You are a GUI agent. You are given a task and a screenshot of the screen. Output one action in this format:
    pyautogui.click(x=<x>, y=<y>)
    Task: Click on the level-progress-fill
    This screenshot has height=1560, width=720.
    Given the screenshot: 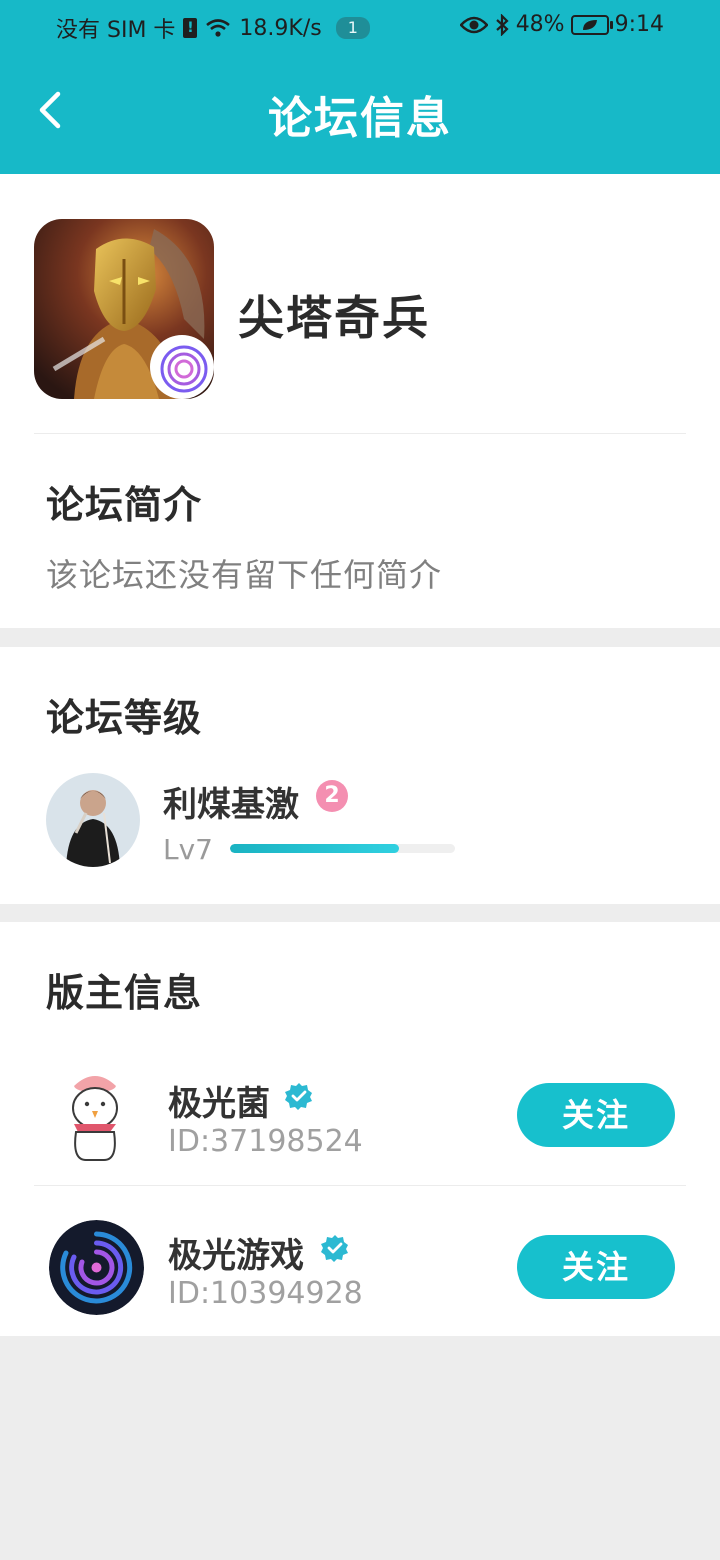 What is the action you would take?
    pyautogui.click(x=314, y=848)
    